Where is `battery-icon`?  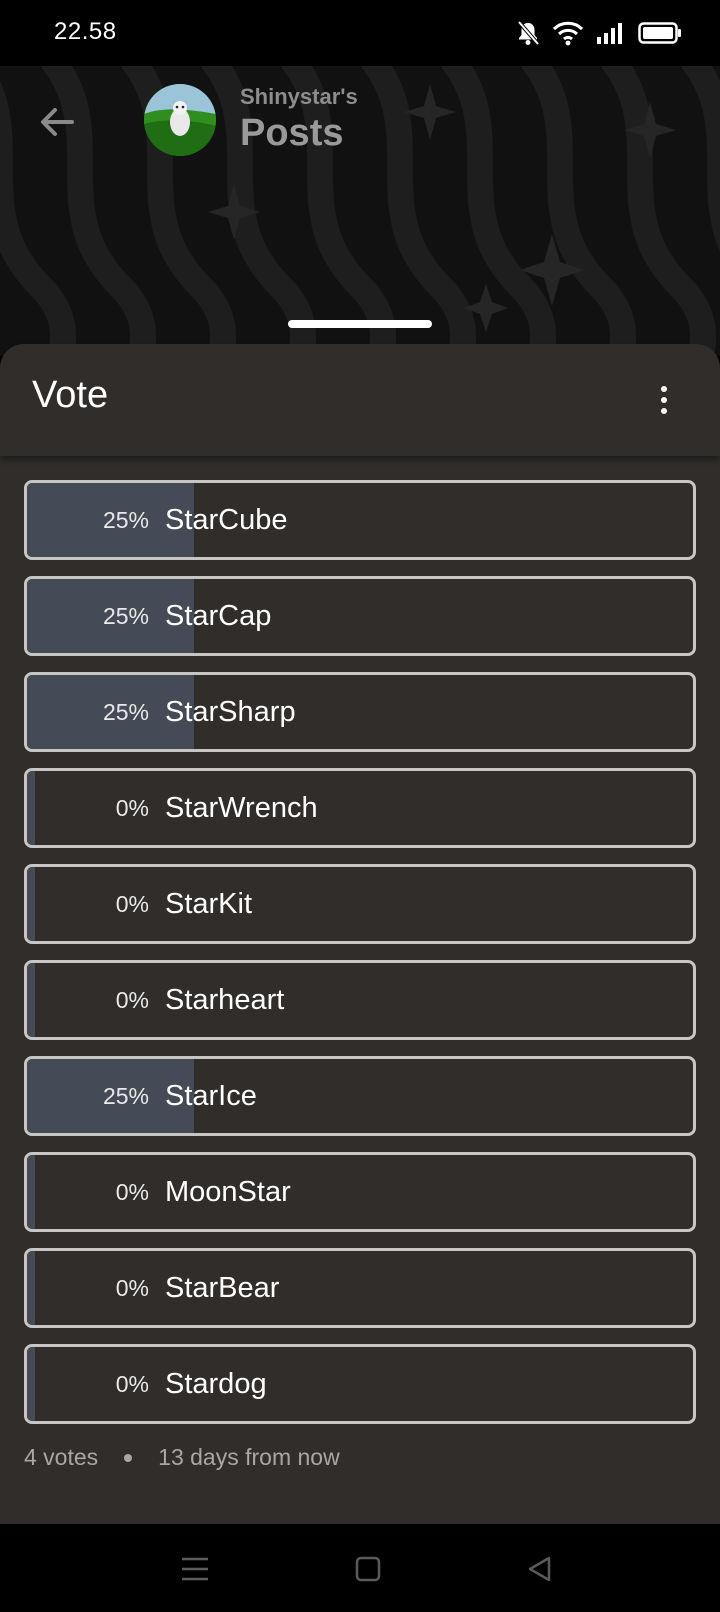
battery-icon is located at coordinates (659, 33).